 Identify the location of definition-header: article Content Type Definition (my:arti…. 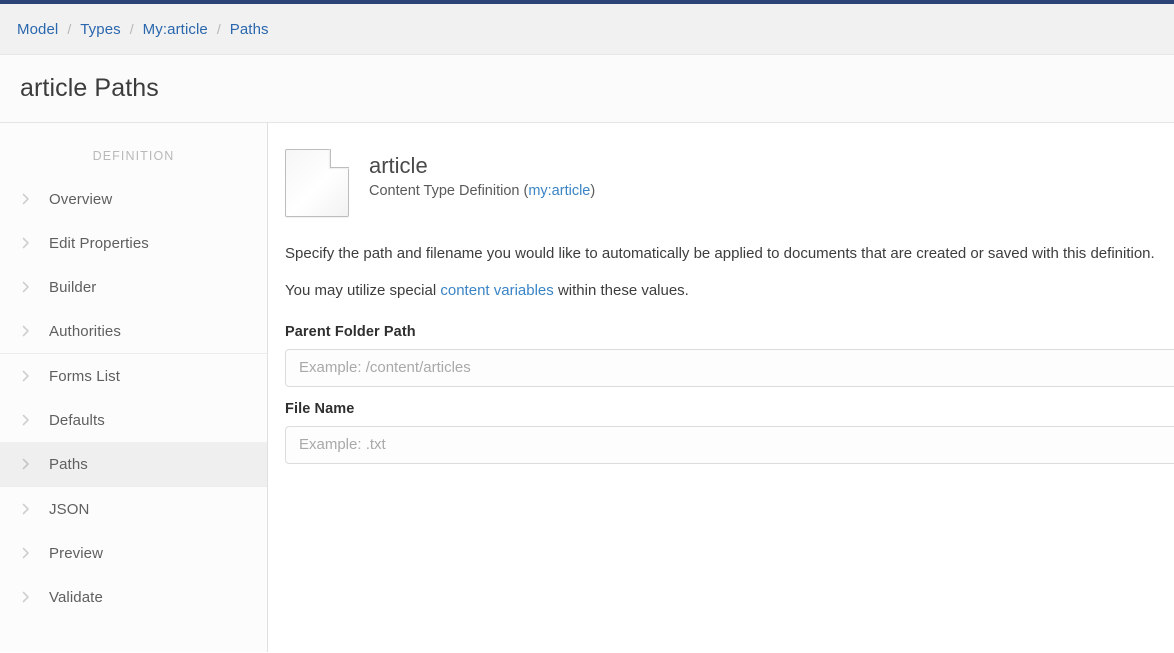
(729, 183).